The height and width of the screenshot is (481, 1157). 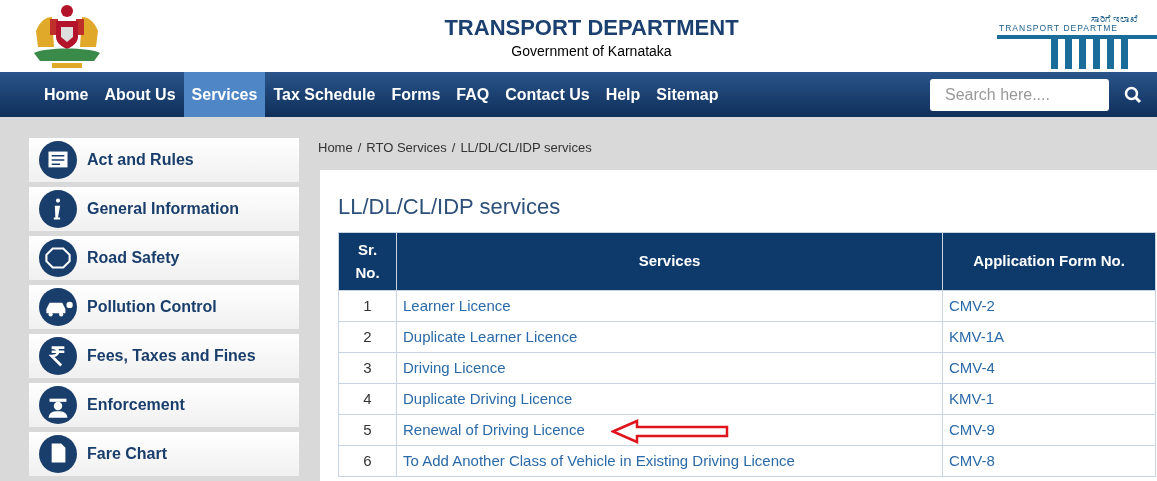 I want to click on column-header: Services, so click(x=669, y=261).